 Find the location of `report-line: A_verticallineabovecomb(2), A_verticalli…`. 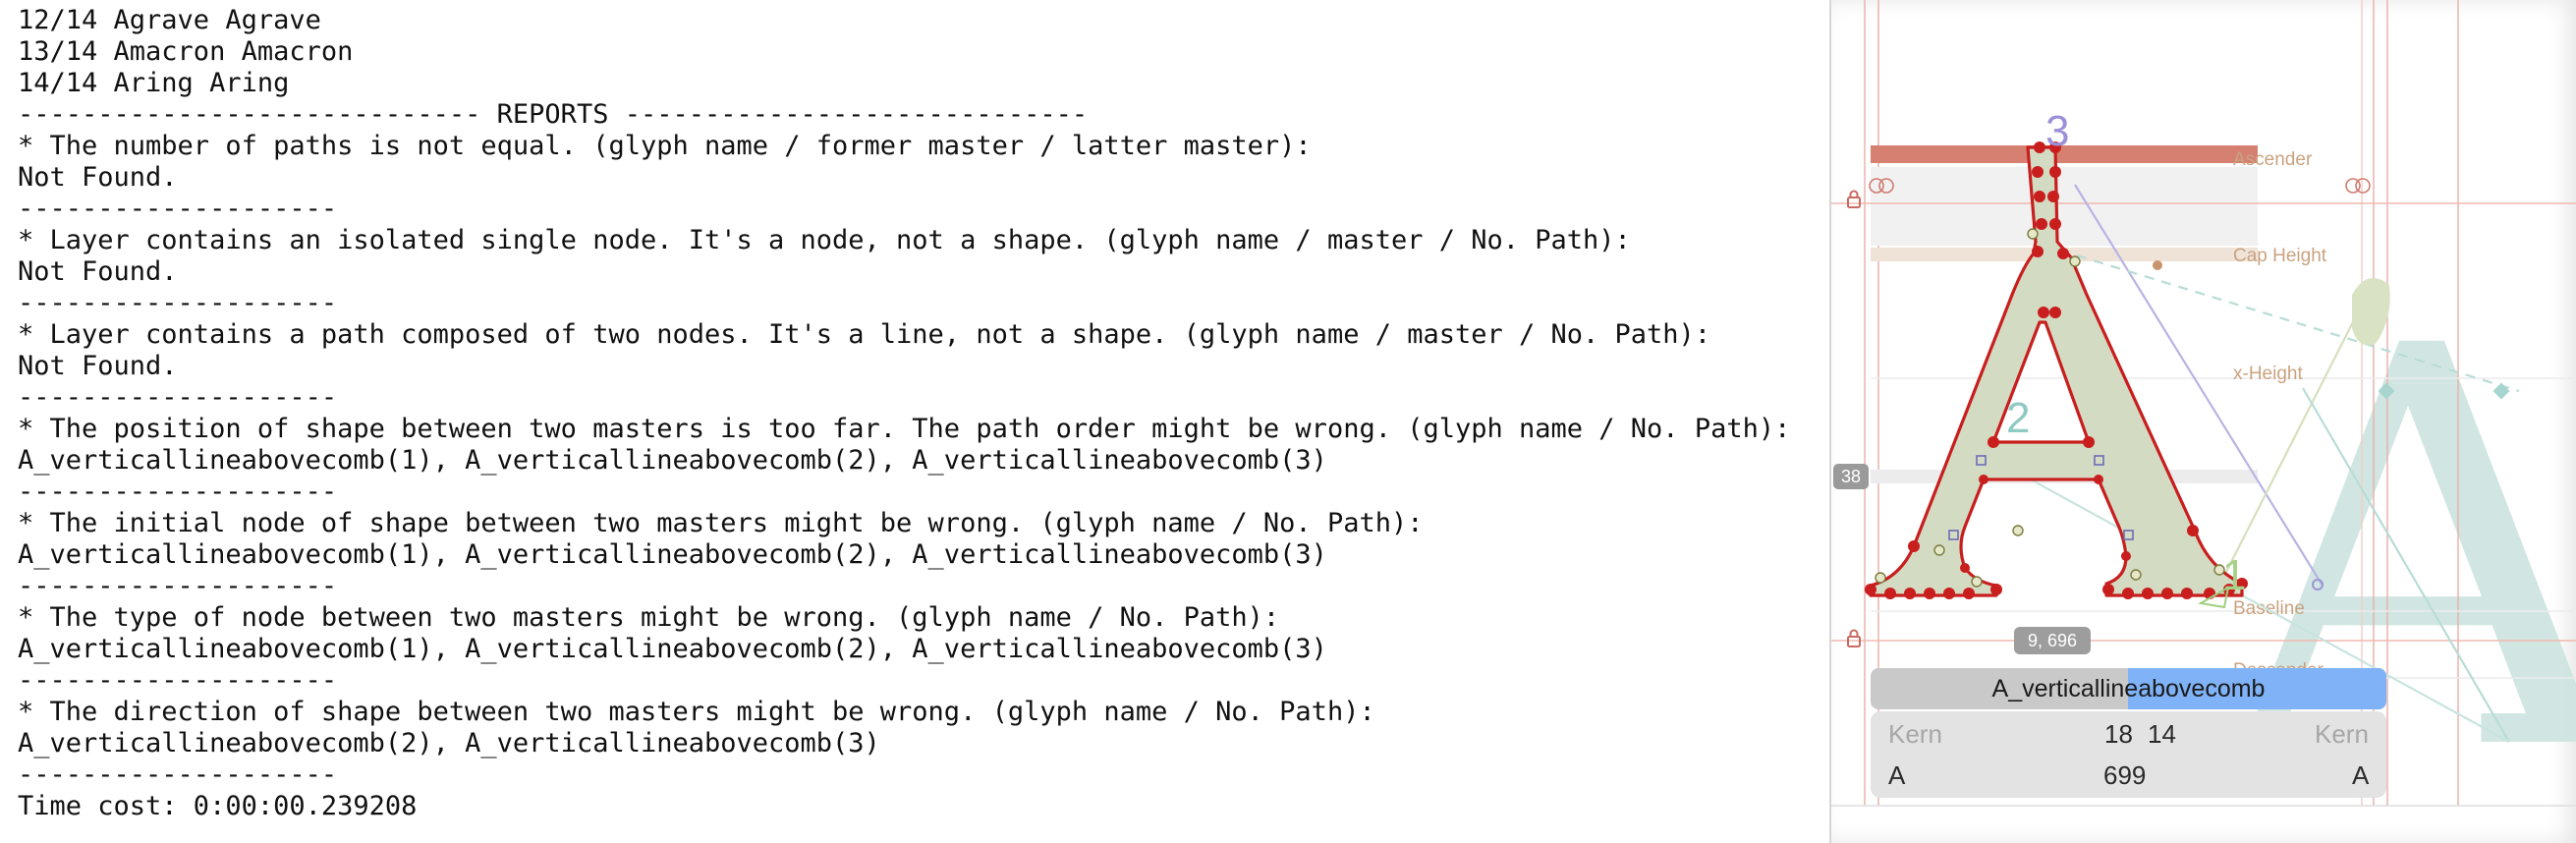

report-line: A_verticallineabovecomb(2), A_verticalli… is located at coordinates (449, 744).